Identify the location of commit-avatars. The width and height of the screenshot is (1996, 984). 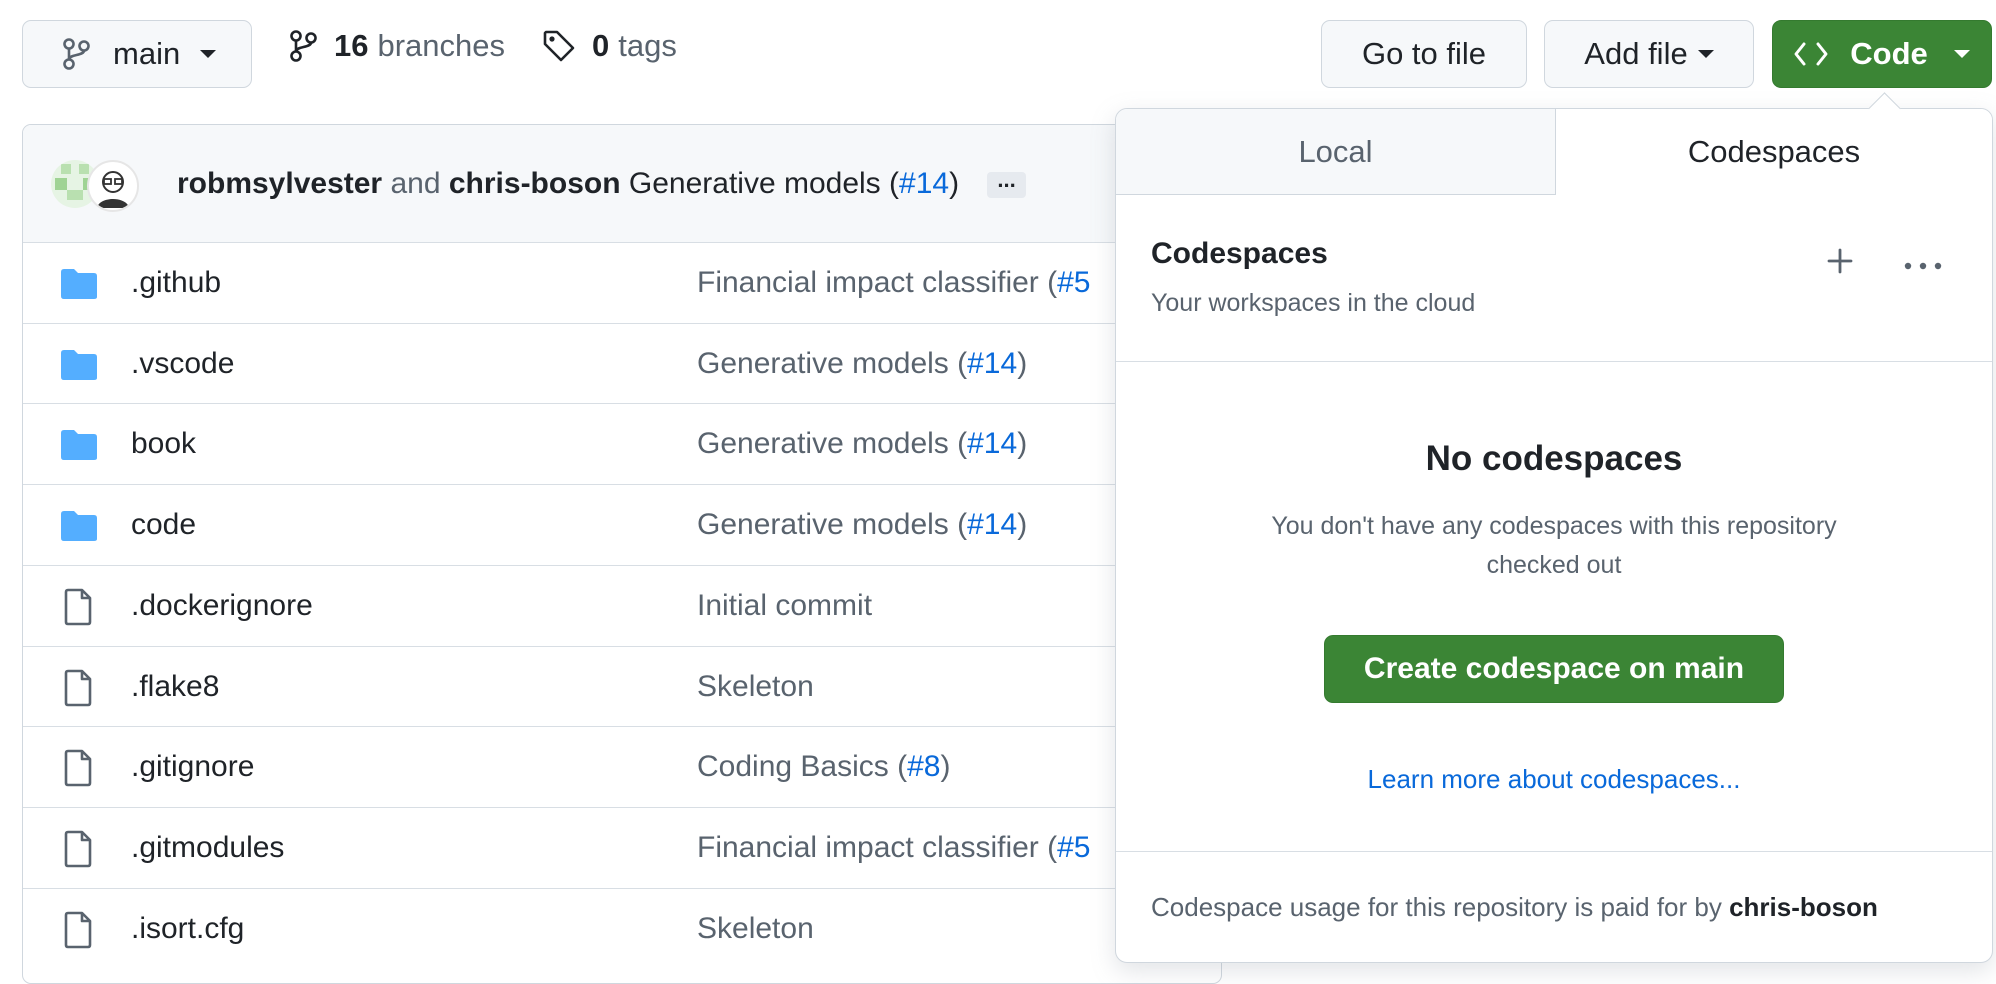
(106, 184).